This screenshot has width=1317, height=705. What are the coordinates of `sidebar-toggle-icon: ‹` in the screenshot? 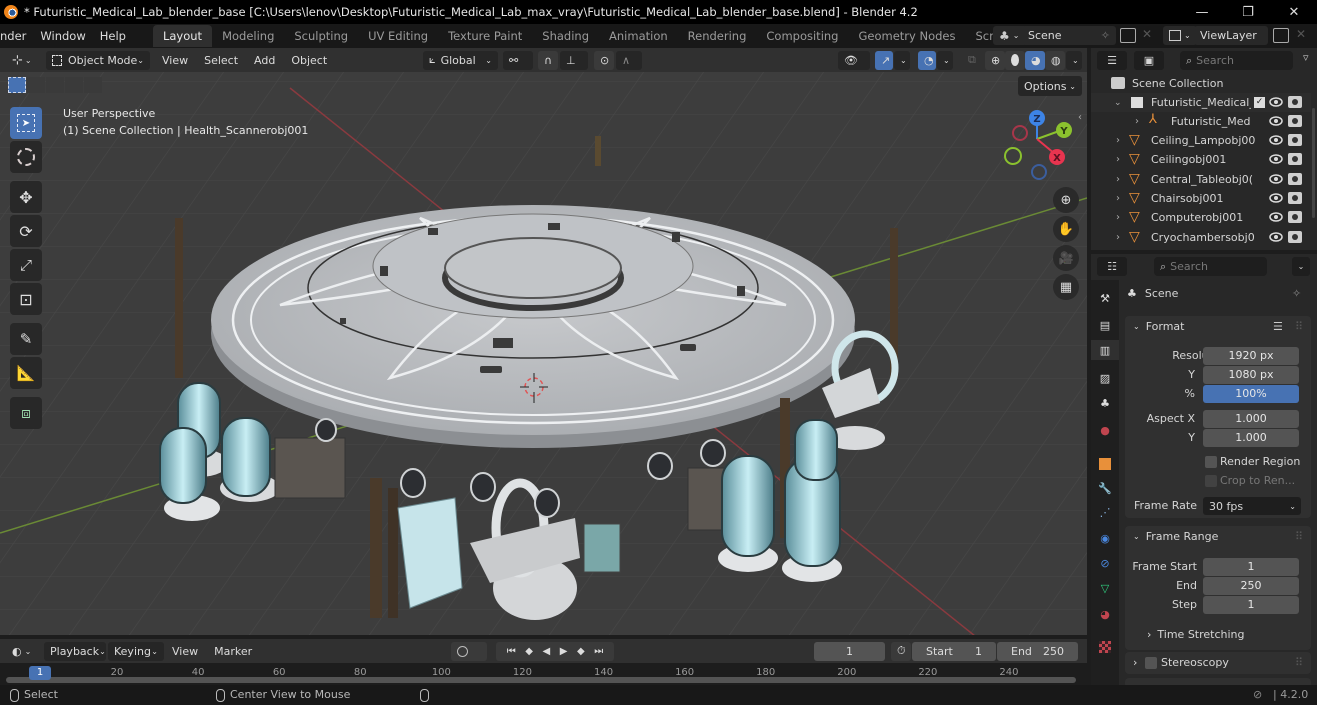 It's located at (1080, 117).